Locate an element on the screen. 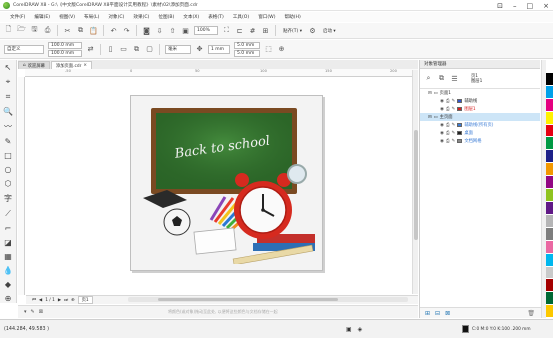 This screenshot has height=338, width=553. page-frame-icon: ⬚ is located at coordinates (268, 49).